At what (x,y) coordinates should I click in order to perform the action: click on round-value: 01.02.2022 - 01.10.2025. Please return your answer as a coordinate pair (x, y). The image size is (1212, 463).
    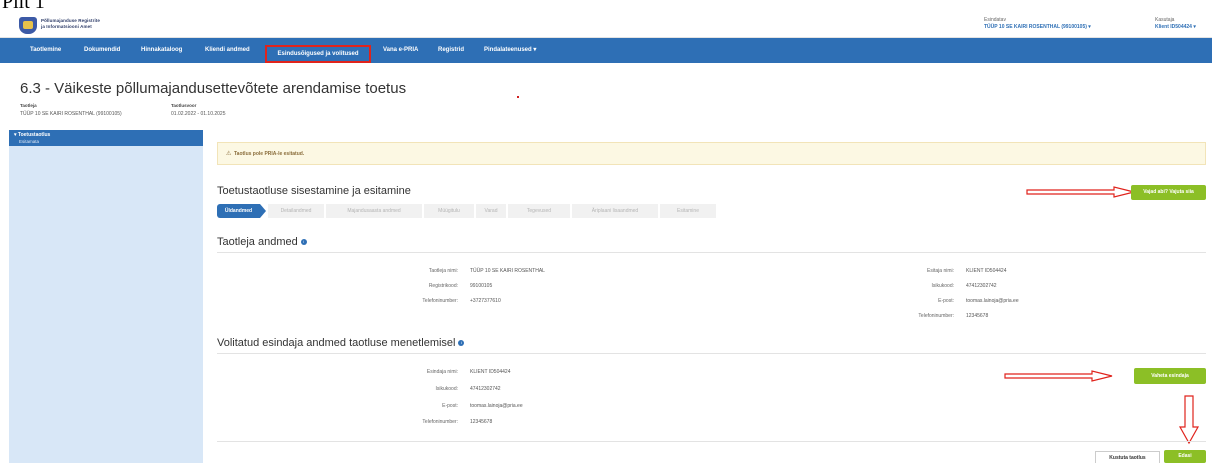
    Looking at the image, I should click on (198, 114).